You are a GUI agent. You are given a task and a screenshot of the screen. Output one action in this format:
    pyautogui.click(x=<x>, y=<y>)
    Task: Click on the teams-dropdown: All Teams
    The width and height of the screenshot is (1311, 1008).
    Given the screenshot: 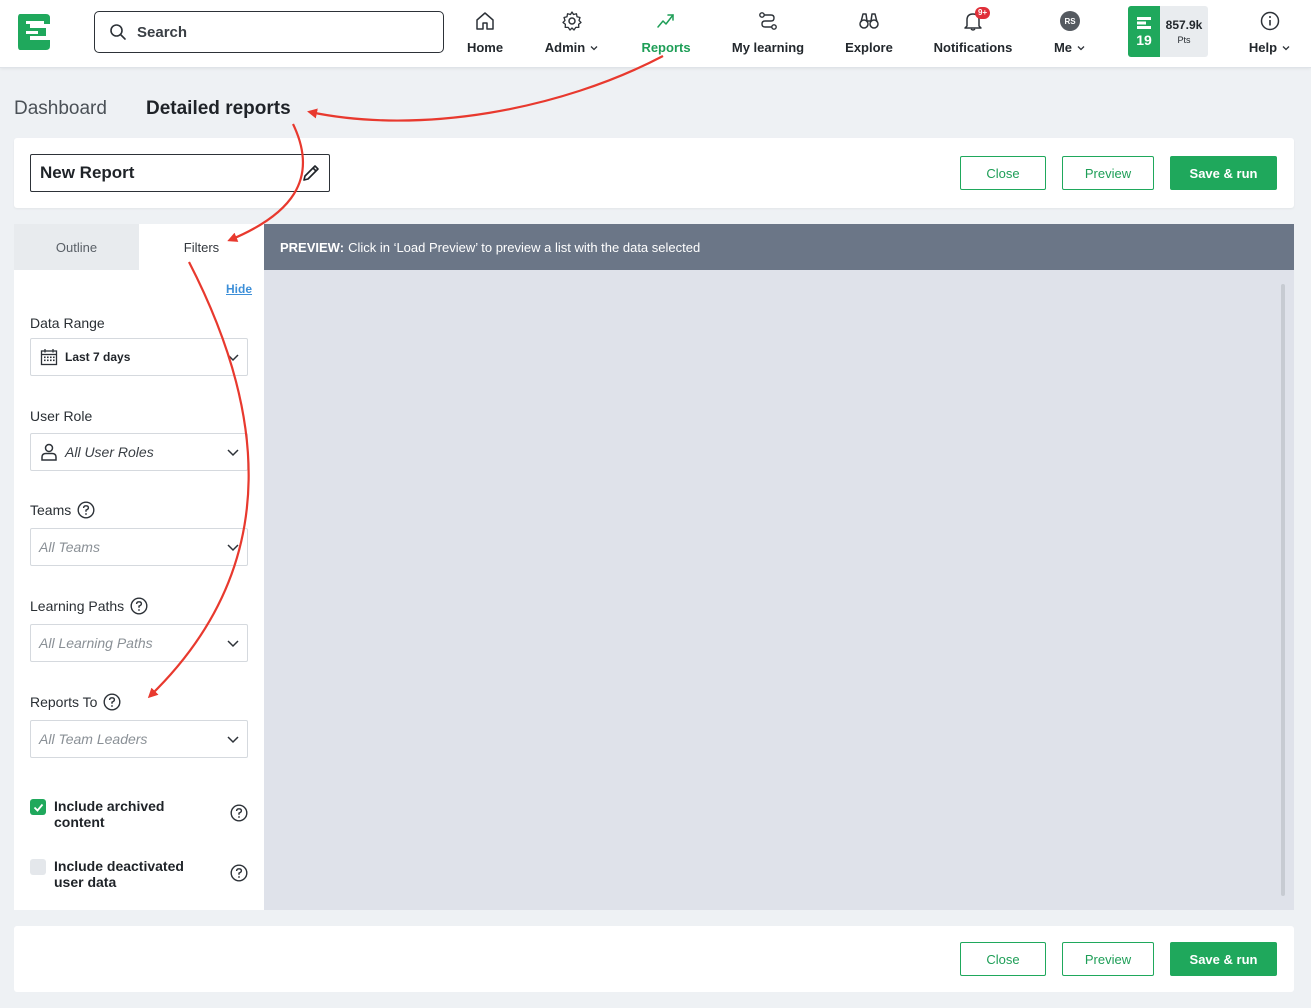 What is the action you would take?
    pyautogui.click(x=139, y=547)
    